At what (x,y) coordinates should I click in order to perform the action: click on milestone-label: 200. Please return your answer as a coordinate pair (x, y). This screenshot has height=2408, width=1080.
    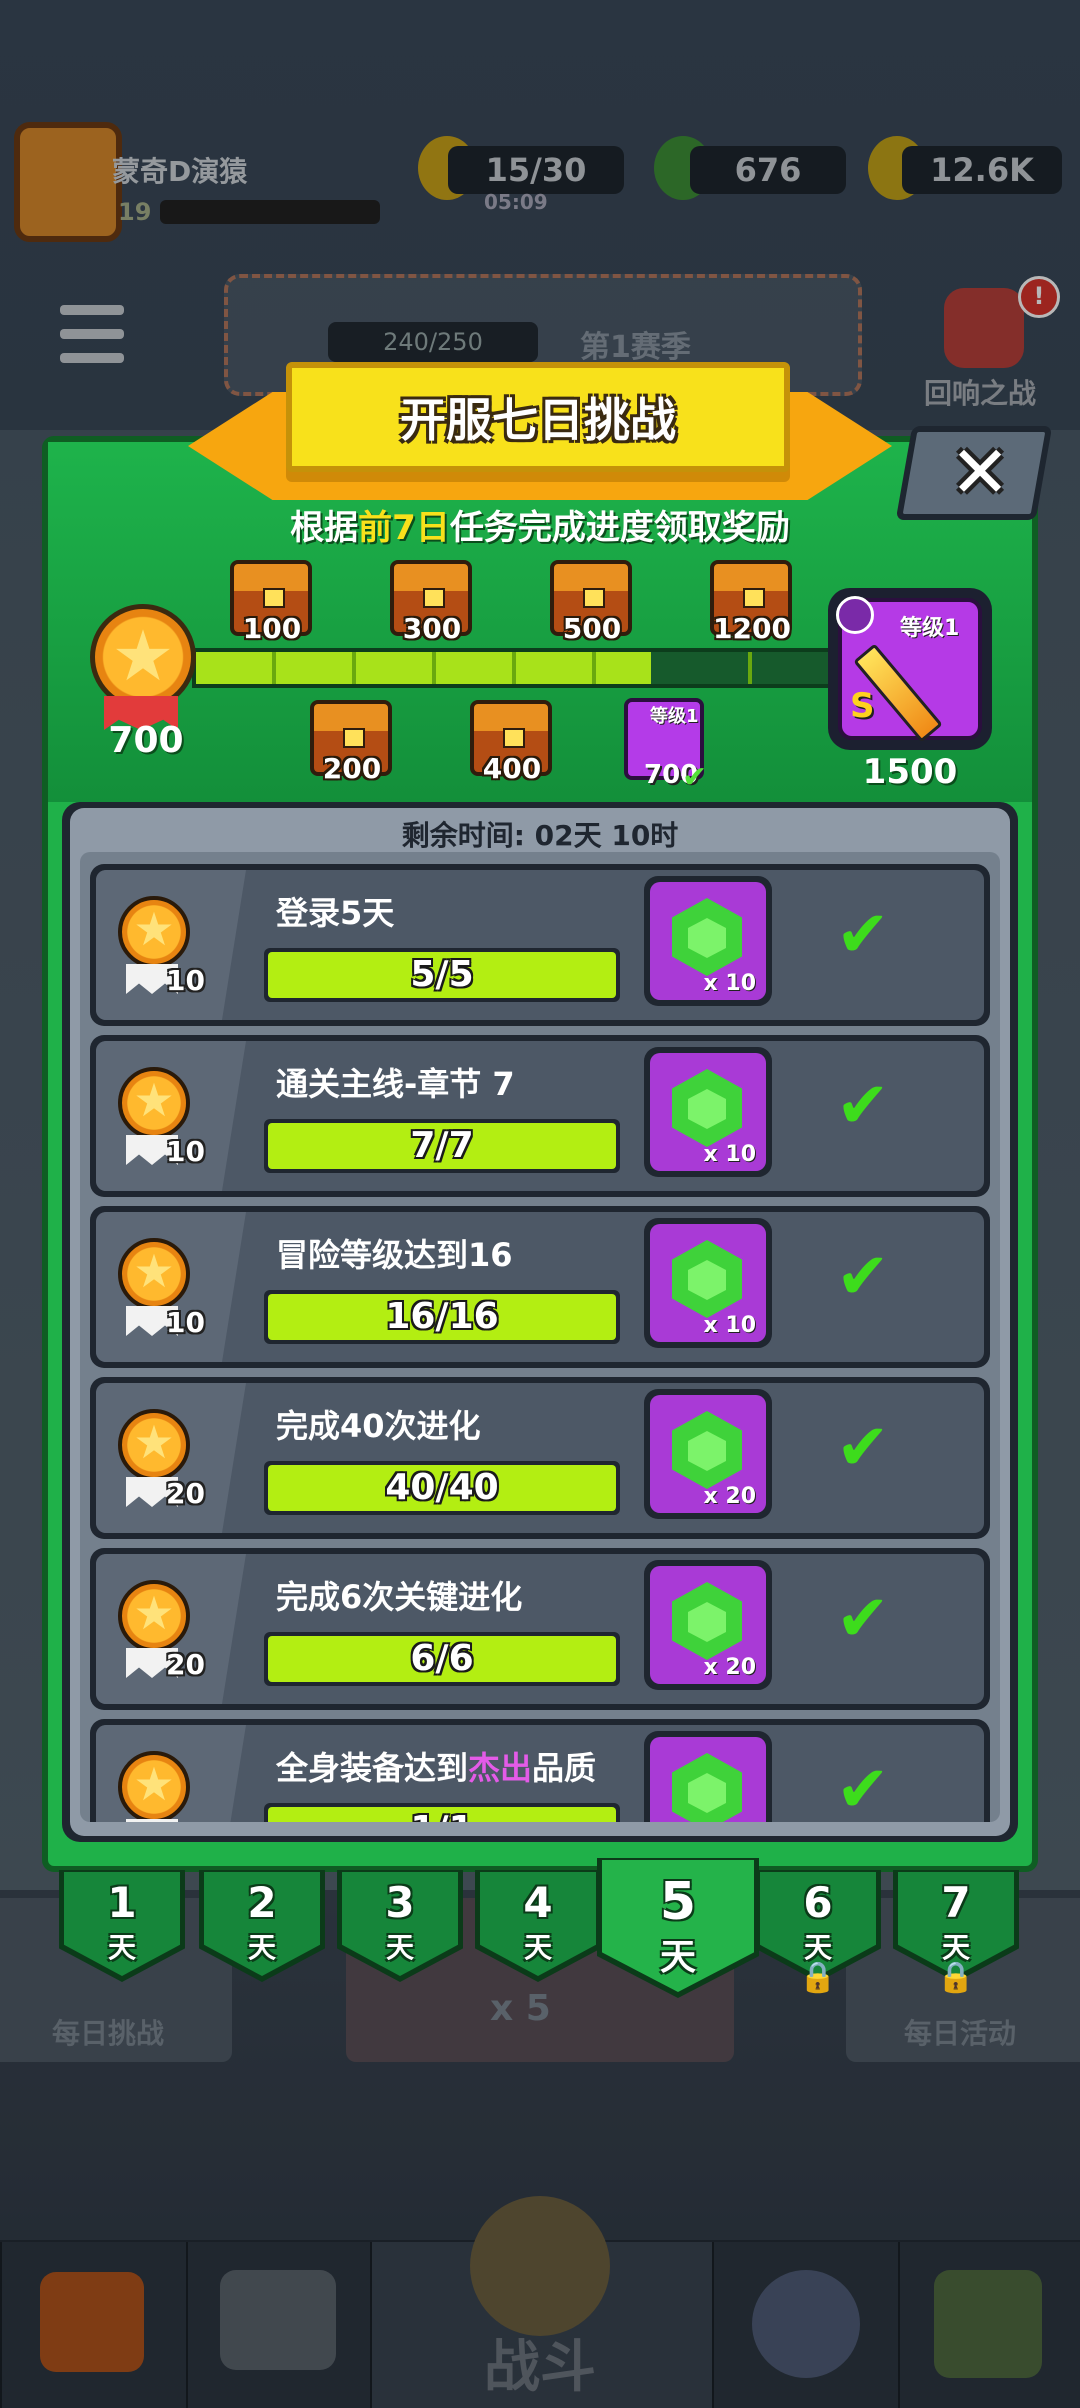
    Looking at the image, I should click on (352, 768).